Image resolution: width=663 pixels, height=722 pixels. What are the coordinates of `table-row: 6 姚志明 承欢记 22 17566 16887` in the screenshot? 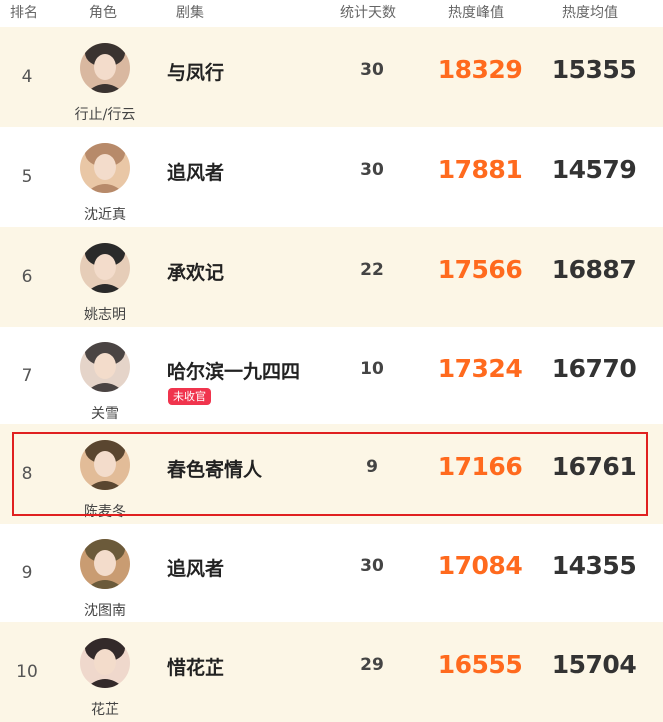 It's located at (331, 277).